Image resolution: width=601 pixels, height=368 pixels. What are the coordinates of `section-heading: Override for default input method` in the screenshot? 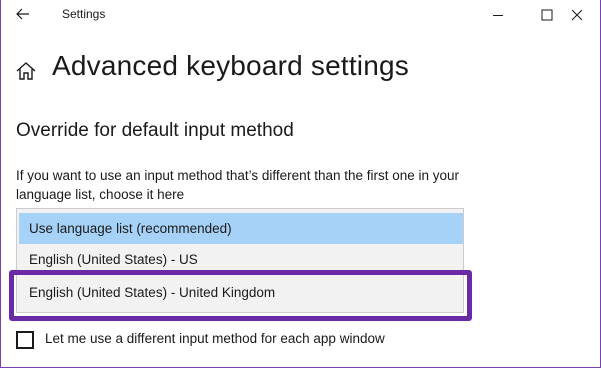 It's located at (155, 130).